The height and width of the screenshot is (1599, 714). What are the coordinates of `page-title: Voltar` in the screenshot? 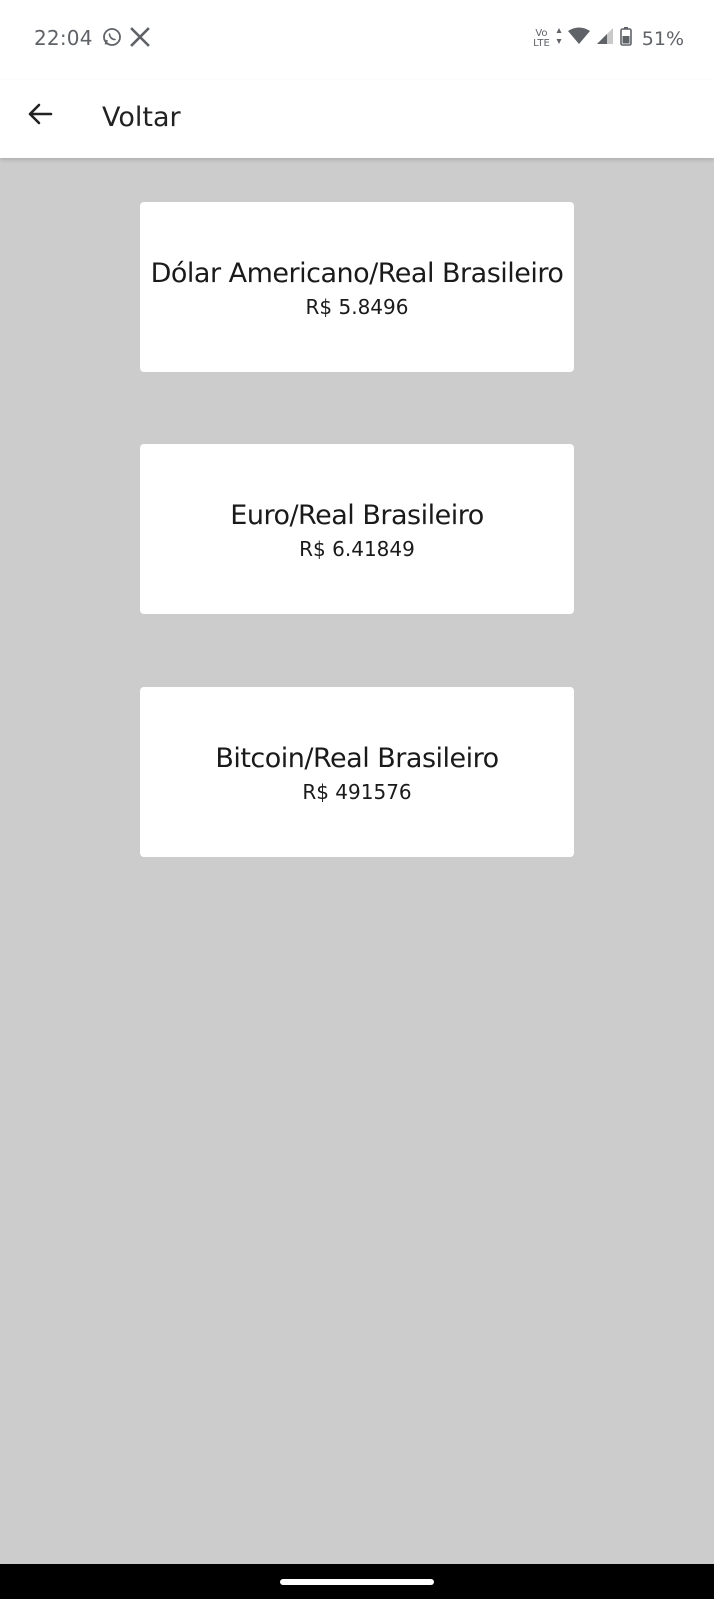 It's located at (141, 117).